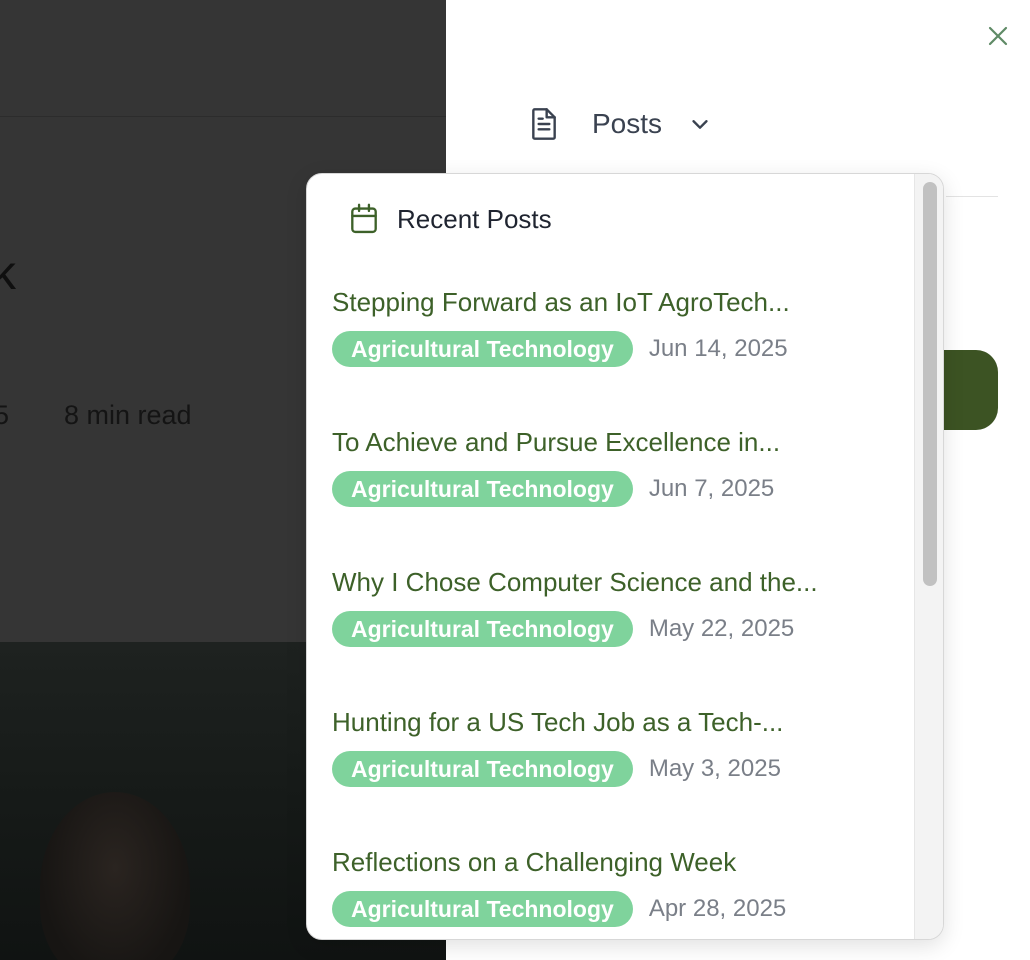  What do you see at coordinates (972, 196) in the screenshot?
I see `drawer-divider` at bounding box center [972, 196].